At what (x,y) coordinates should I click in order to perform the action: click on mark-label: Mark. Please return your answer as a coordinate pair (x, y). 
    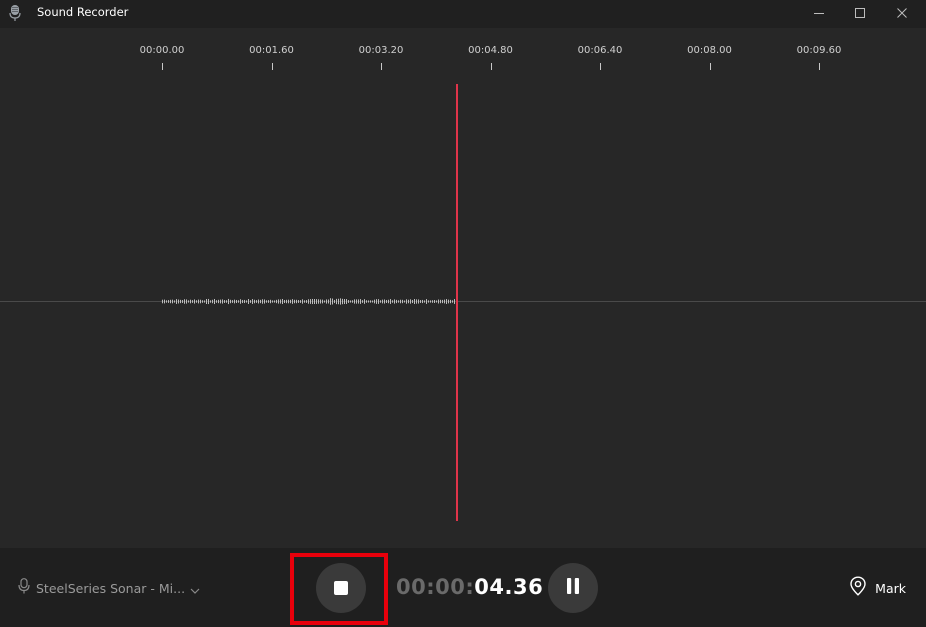
    Looking at the image, I should click on (890, 588).